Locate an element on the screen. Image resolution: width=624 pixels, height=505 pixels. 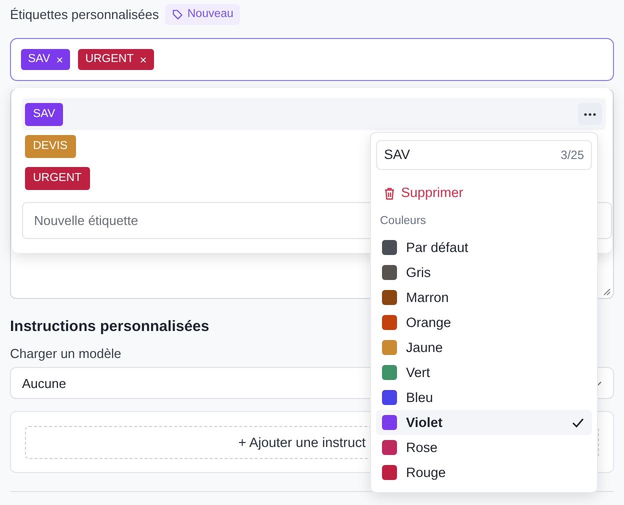
check-icon is located at coordinates (578, 423).